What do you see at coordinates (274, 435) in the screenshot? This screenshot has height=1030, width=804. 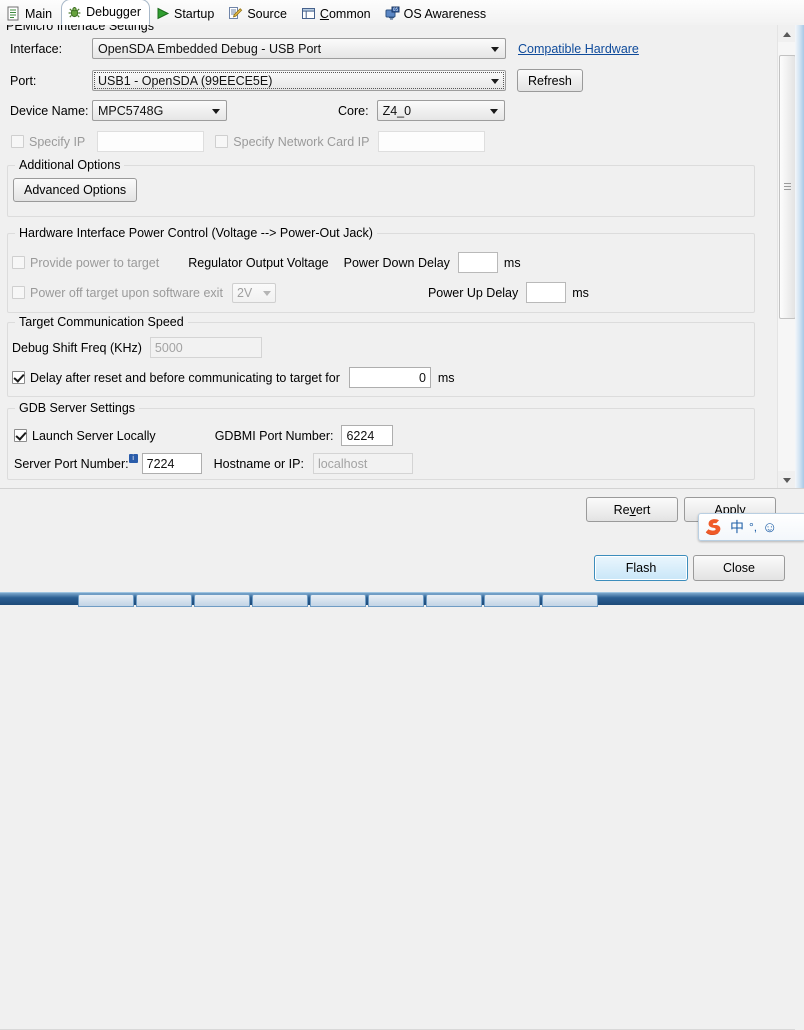 I see `gdbmi-port-label: GDBMI Port Number:` at bounding box center [274, 435].